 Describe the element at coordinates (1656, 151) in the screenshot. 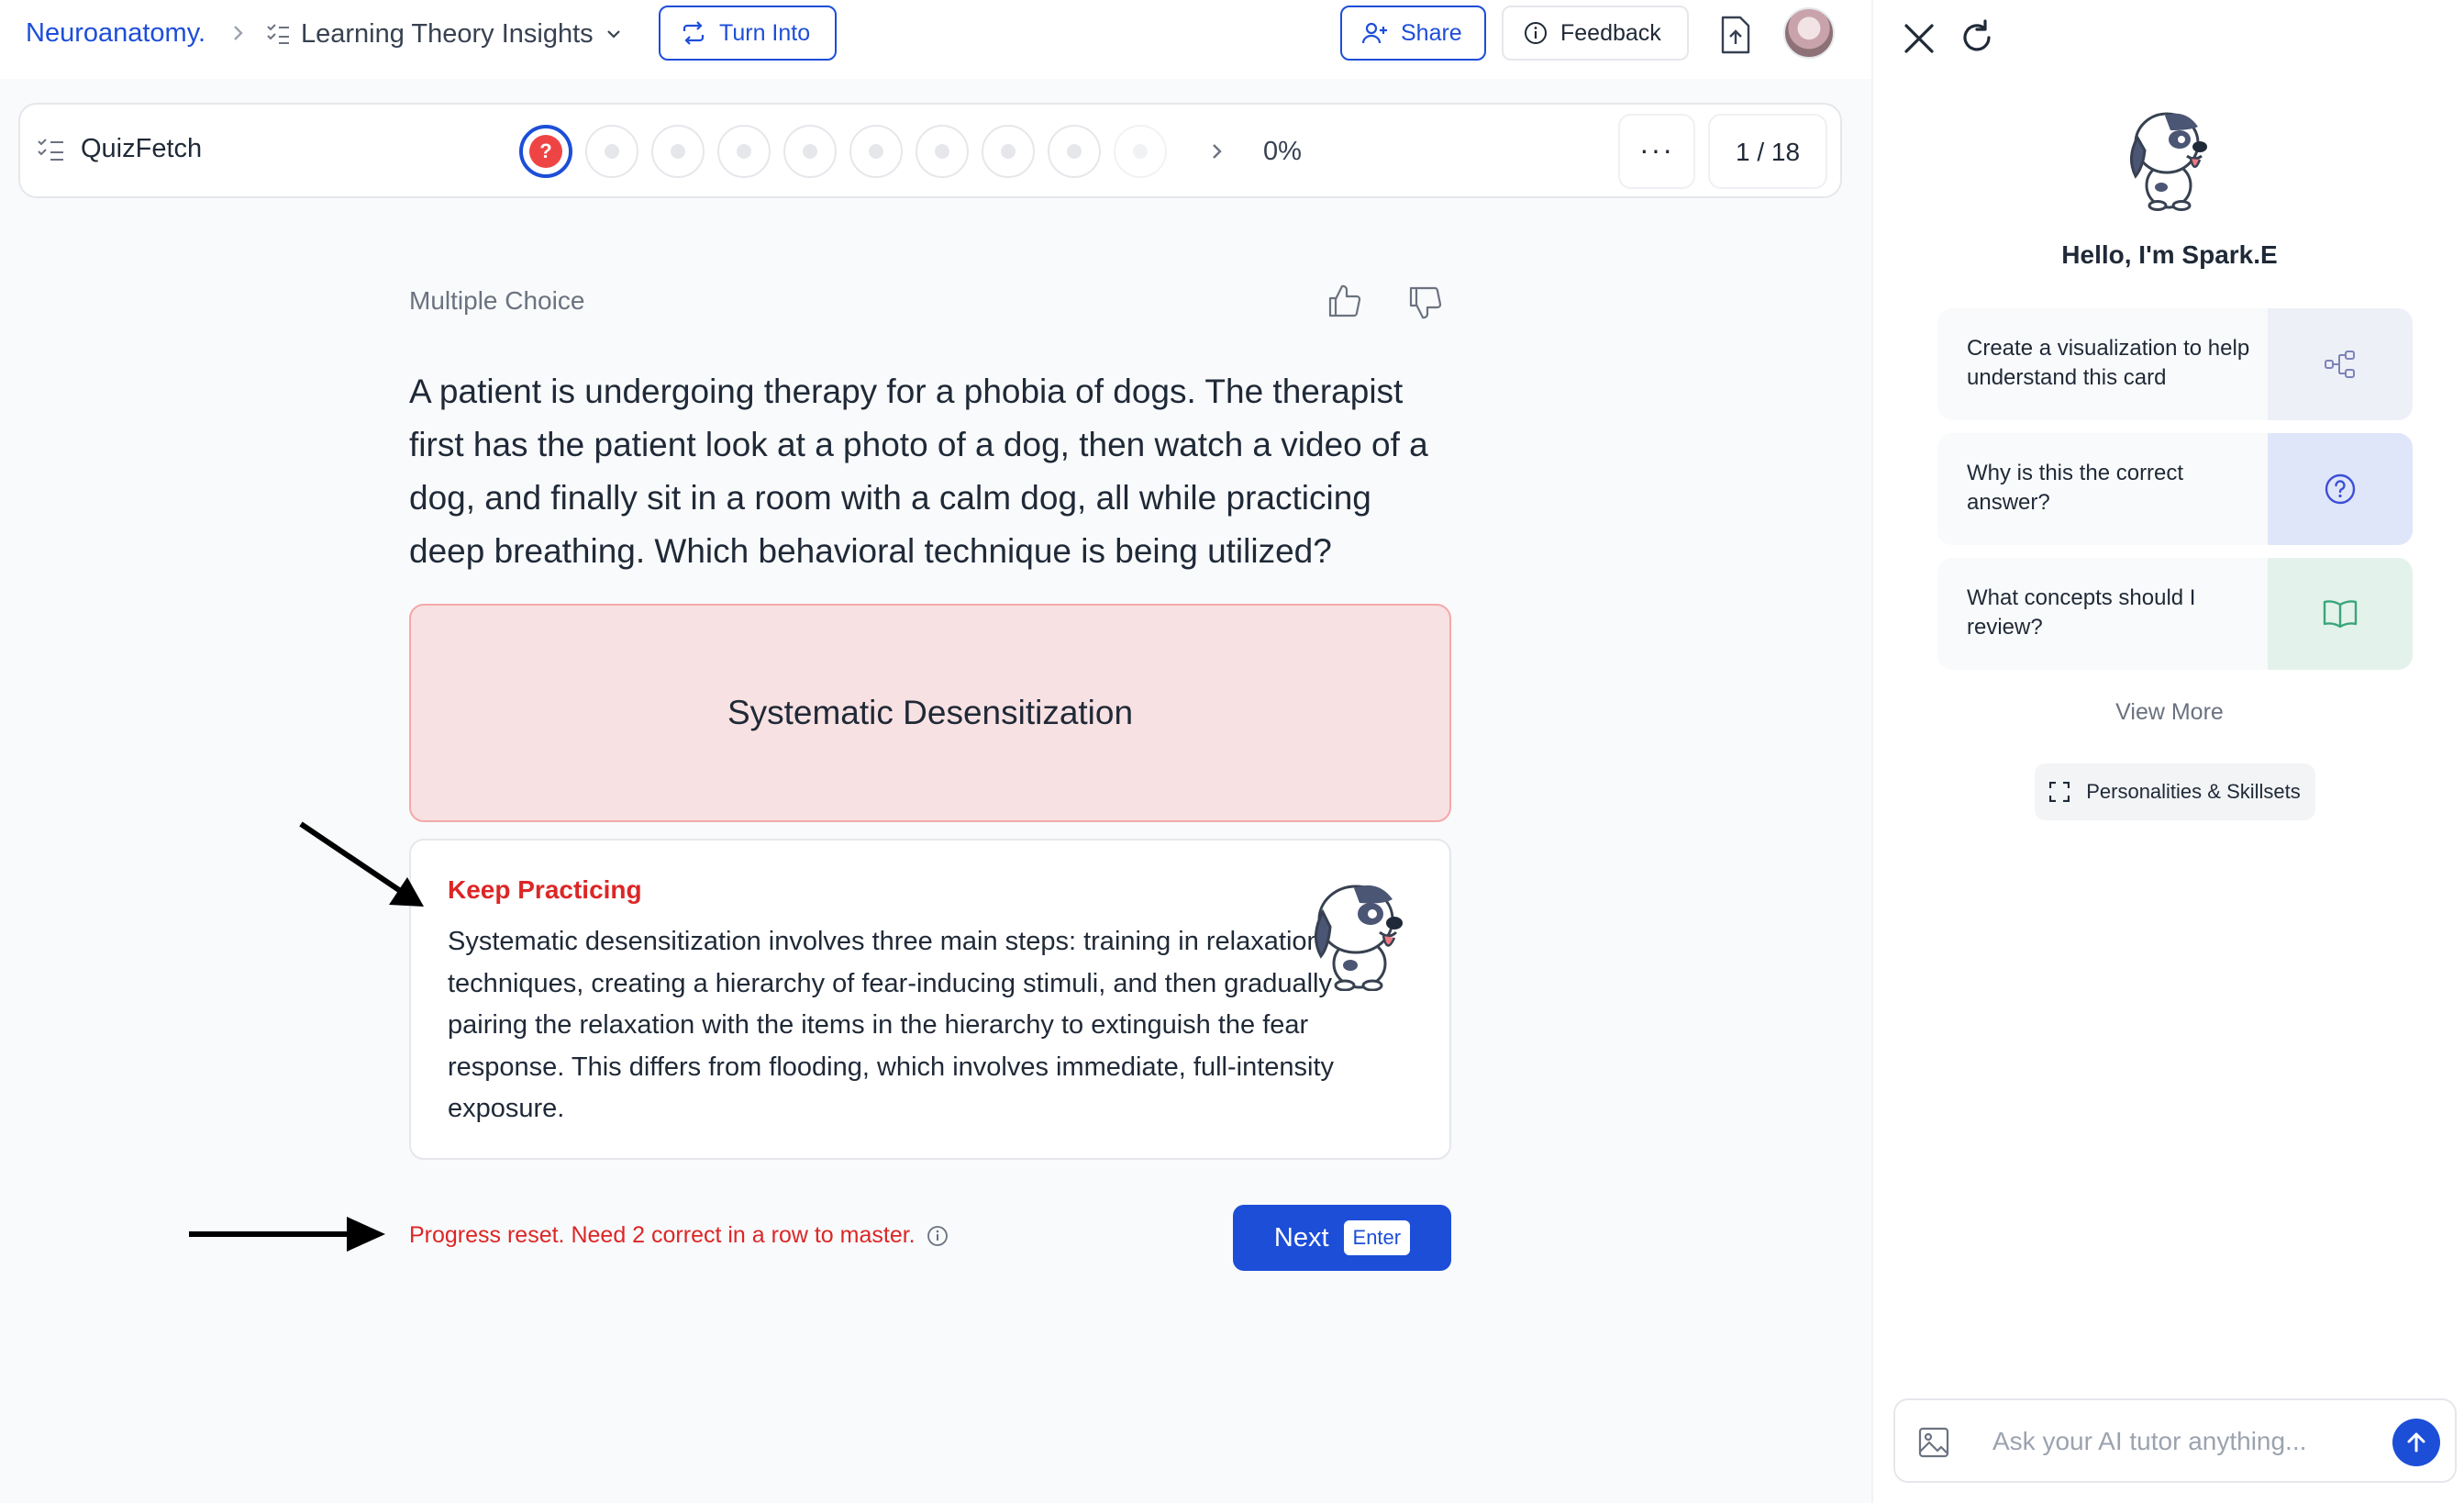

I see `more-options-button: ···` at that location.